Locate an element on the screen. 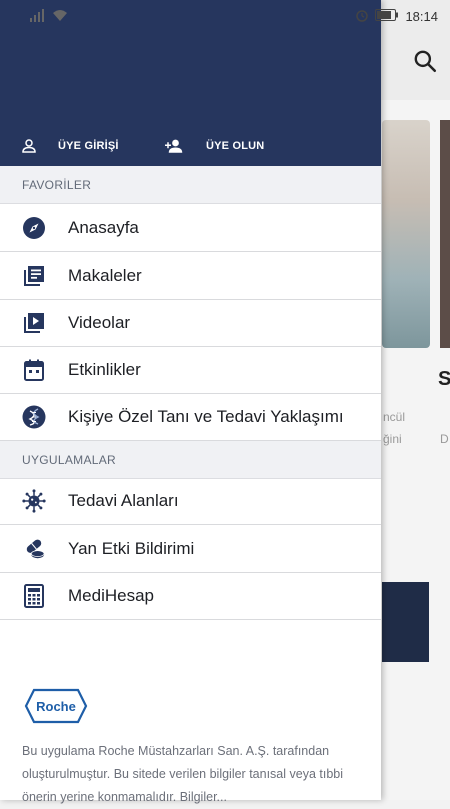 This screenshot has width=450, height=809. login-button: ÜYE GİRİŞİ is located at coordinates (69, 146).